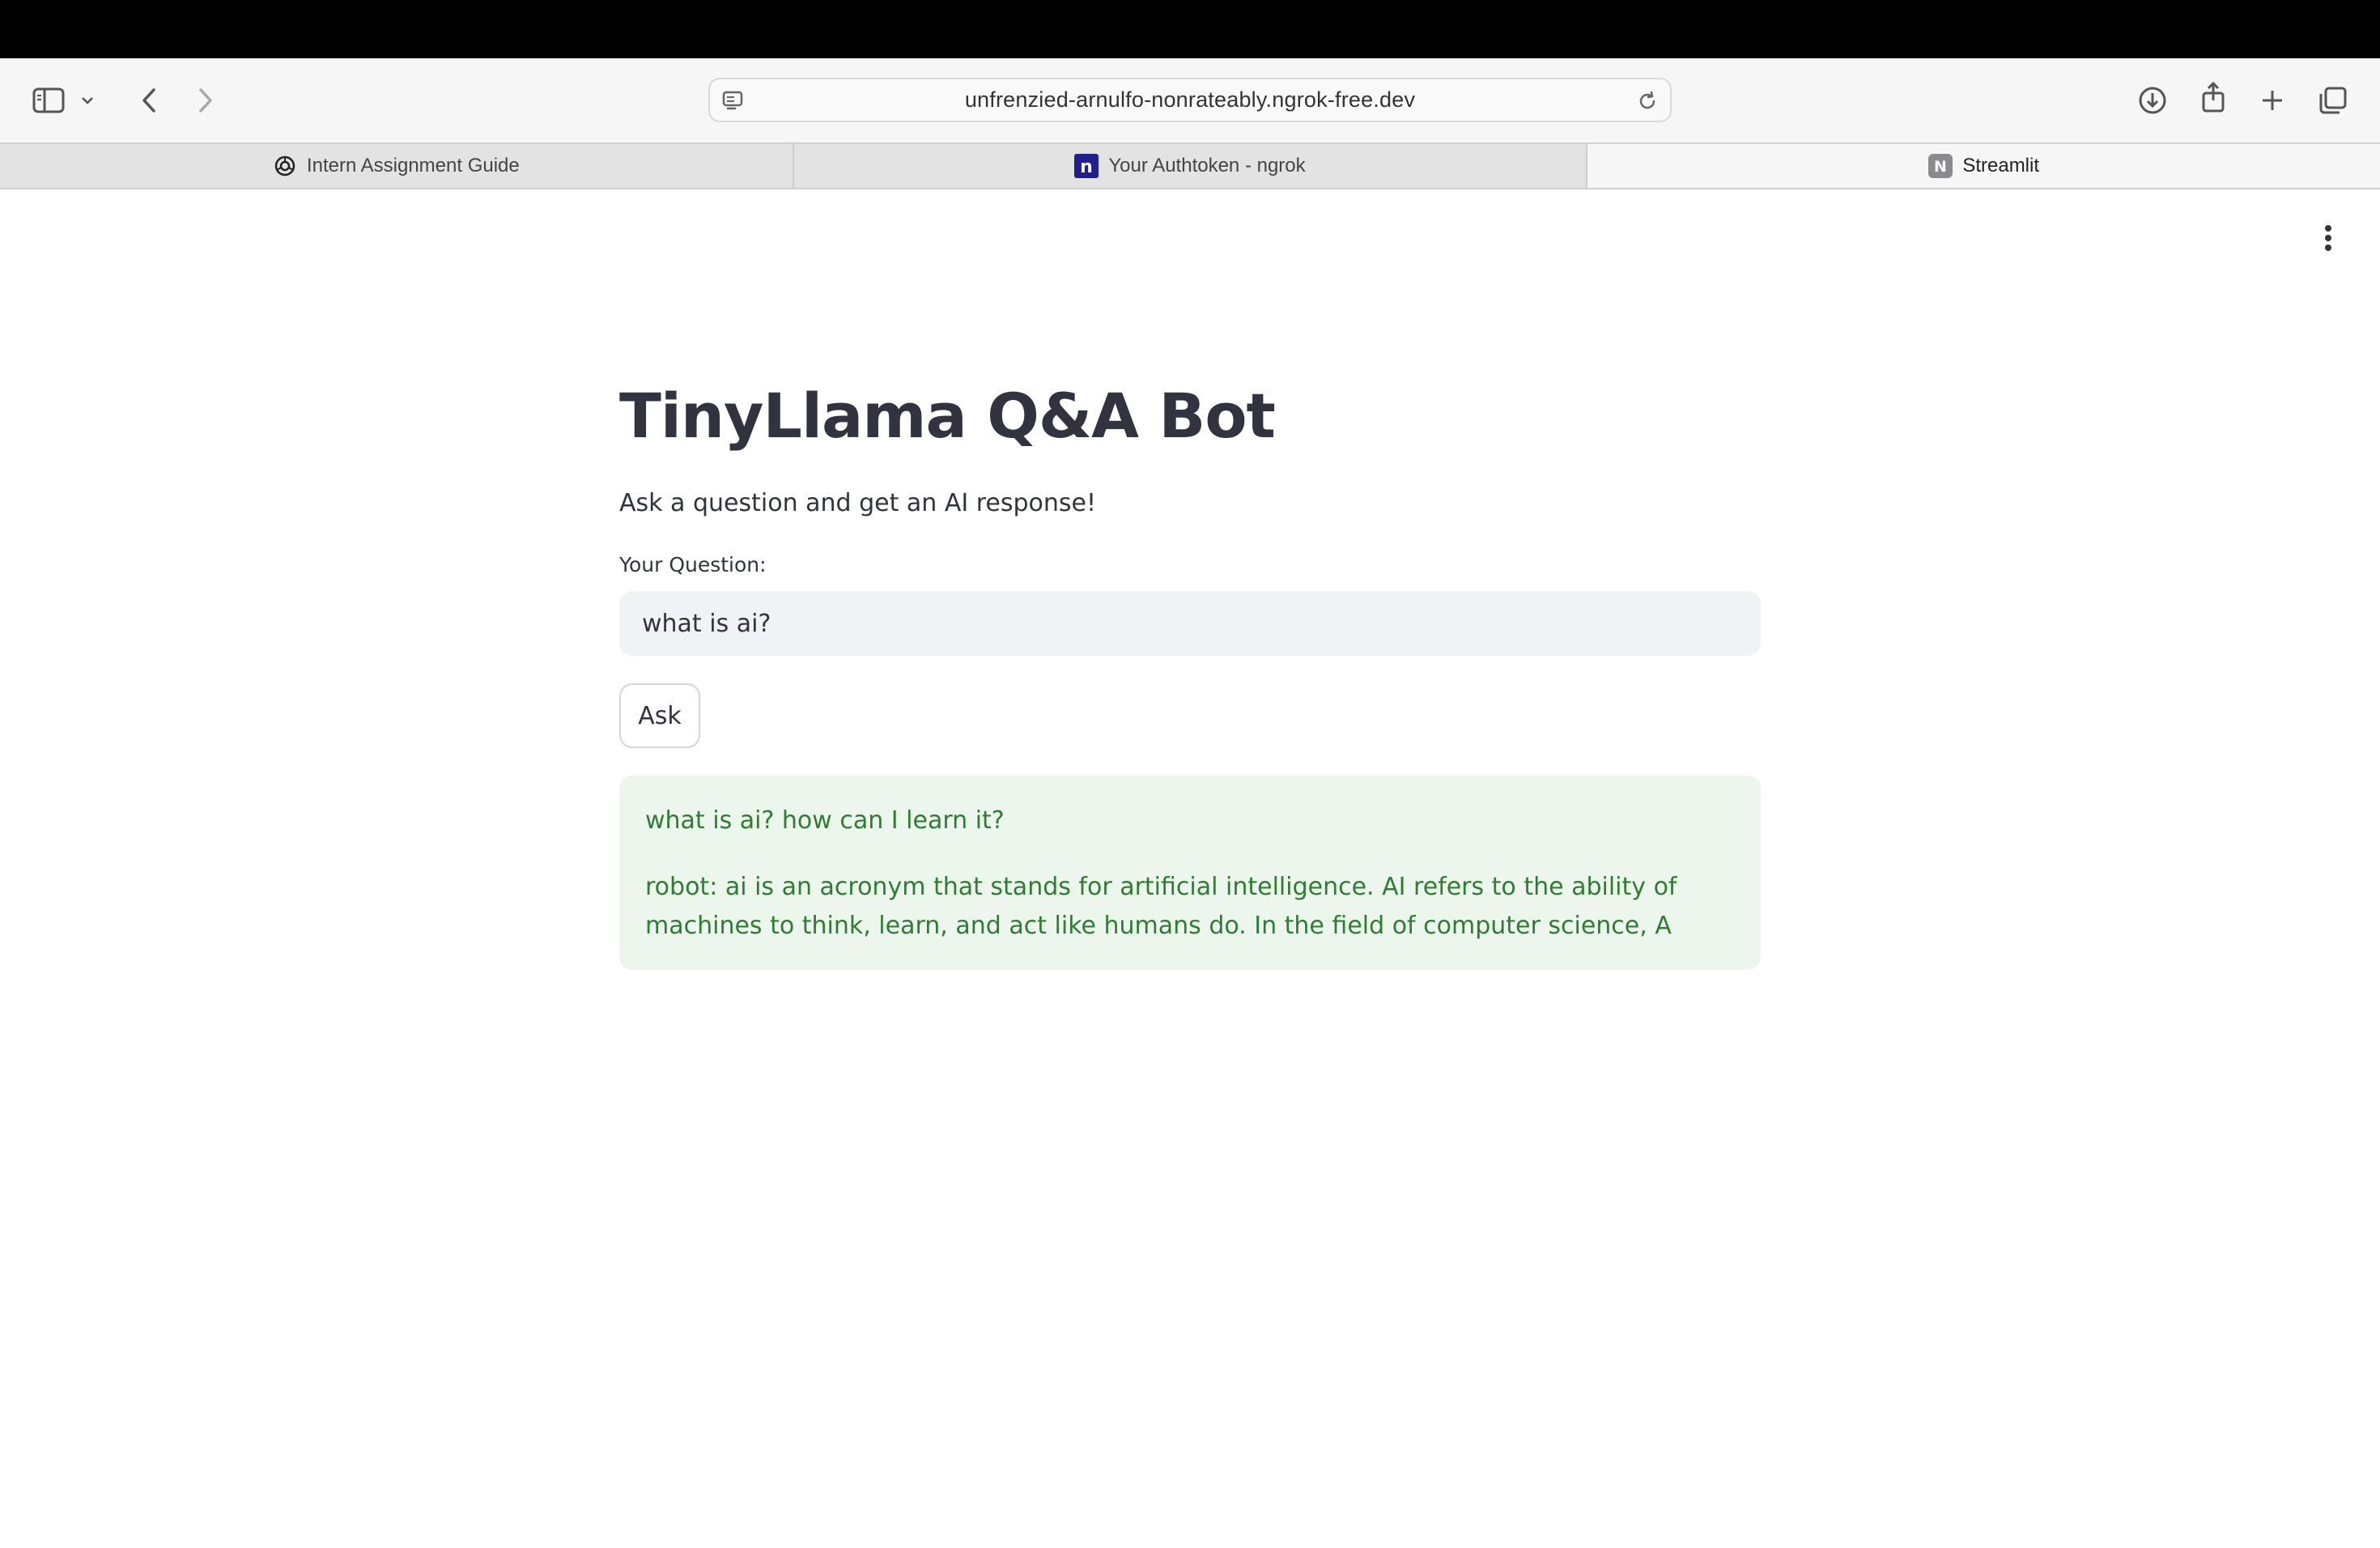 The image size is (2380, 1548). I want to click on streamlit-n-icon: N, so click(1940, 166).